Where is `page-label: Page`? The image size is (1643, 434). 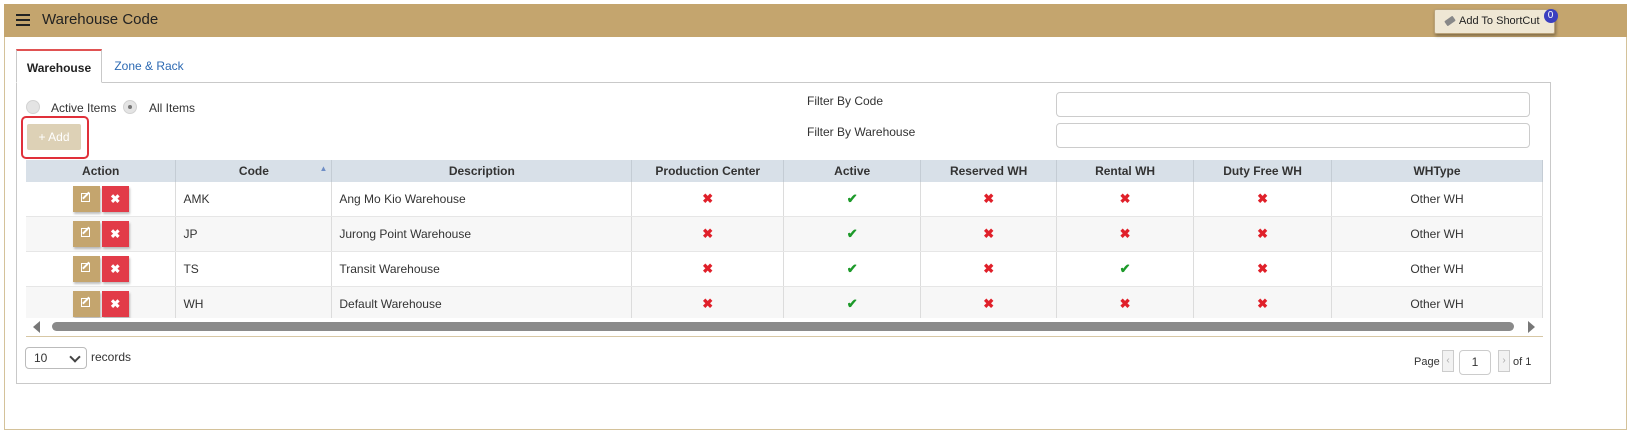 page-label: Page is located at coordinates (1427, 362).